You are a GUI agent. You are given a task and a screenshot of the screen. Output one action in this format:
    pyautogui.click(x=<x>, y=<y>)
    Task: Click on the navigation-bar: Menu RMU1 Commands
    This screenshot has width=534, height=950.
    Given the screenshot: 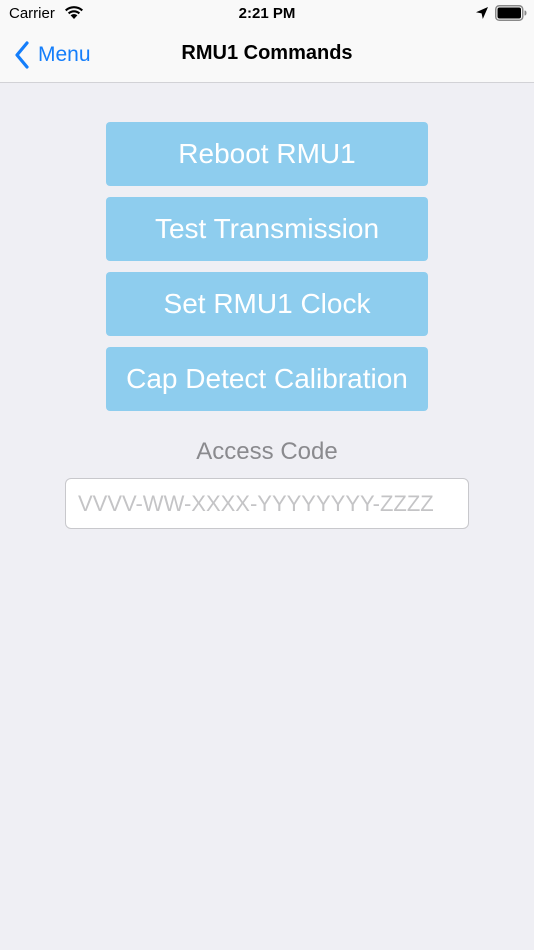 What is the action you would take?
    pyautogui.click(x=267, y=55)
    